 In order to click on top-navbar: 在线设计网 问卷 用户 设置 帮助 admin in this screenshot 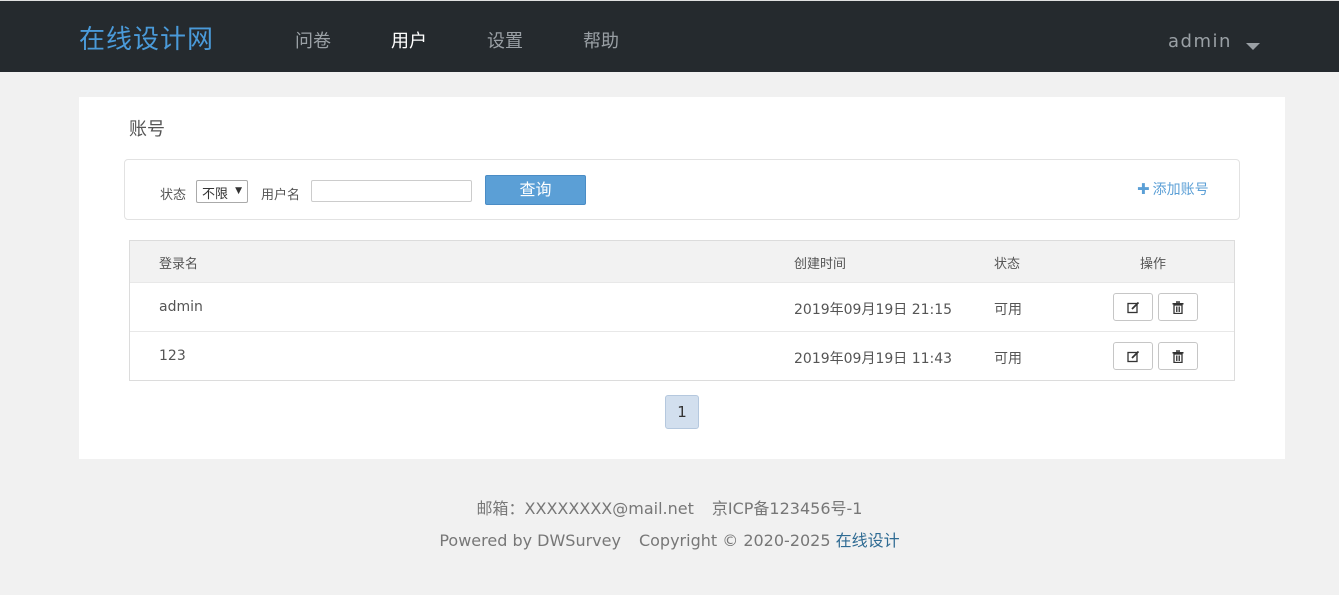, I will do `click(669, 36)`.